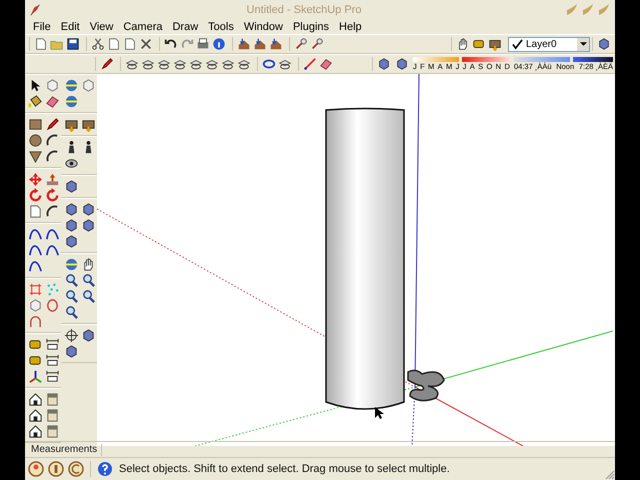 The image size is (640, 480). What do you see at coordinates (35, 289) in the screenshot?
I see `grid-icon` at bounding box center [35, 289].